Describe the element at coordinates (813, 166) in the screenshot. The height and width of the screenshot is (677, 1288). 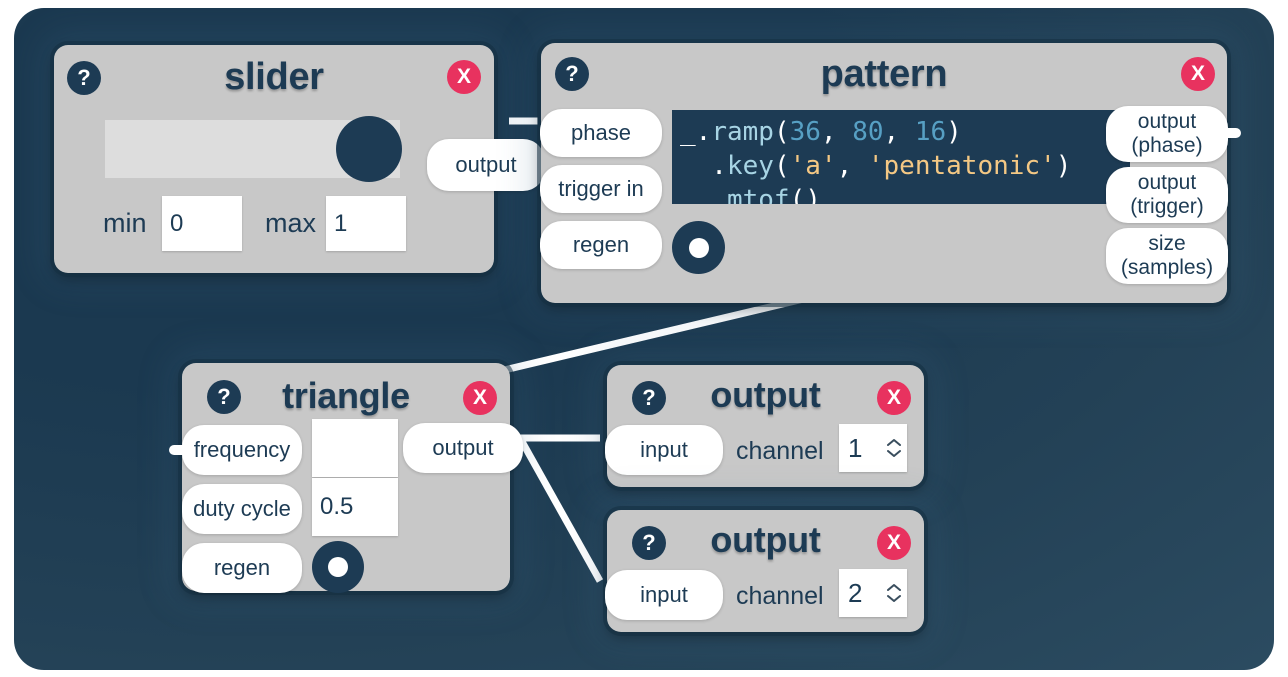
I see `code-token-str: 'a'` at that location.